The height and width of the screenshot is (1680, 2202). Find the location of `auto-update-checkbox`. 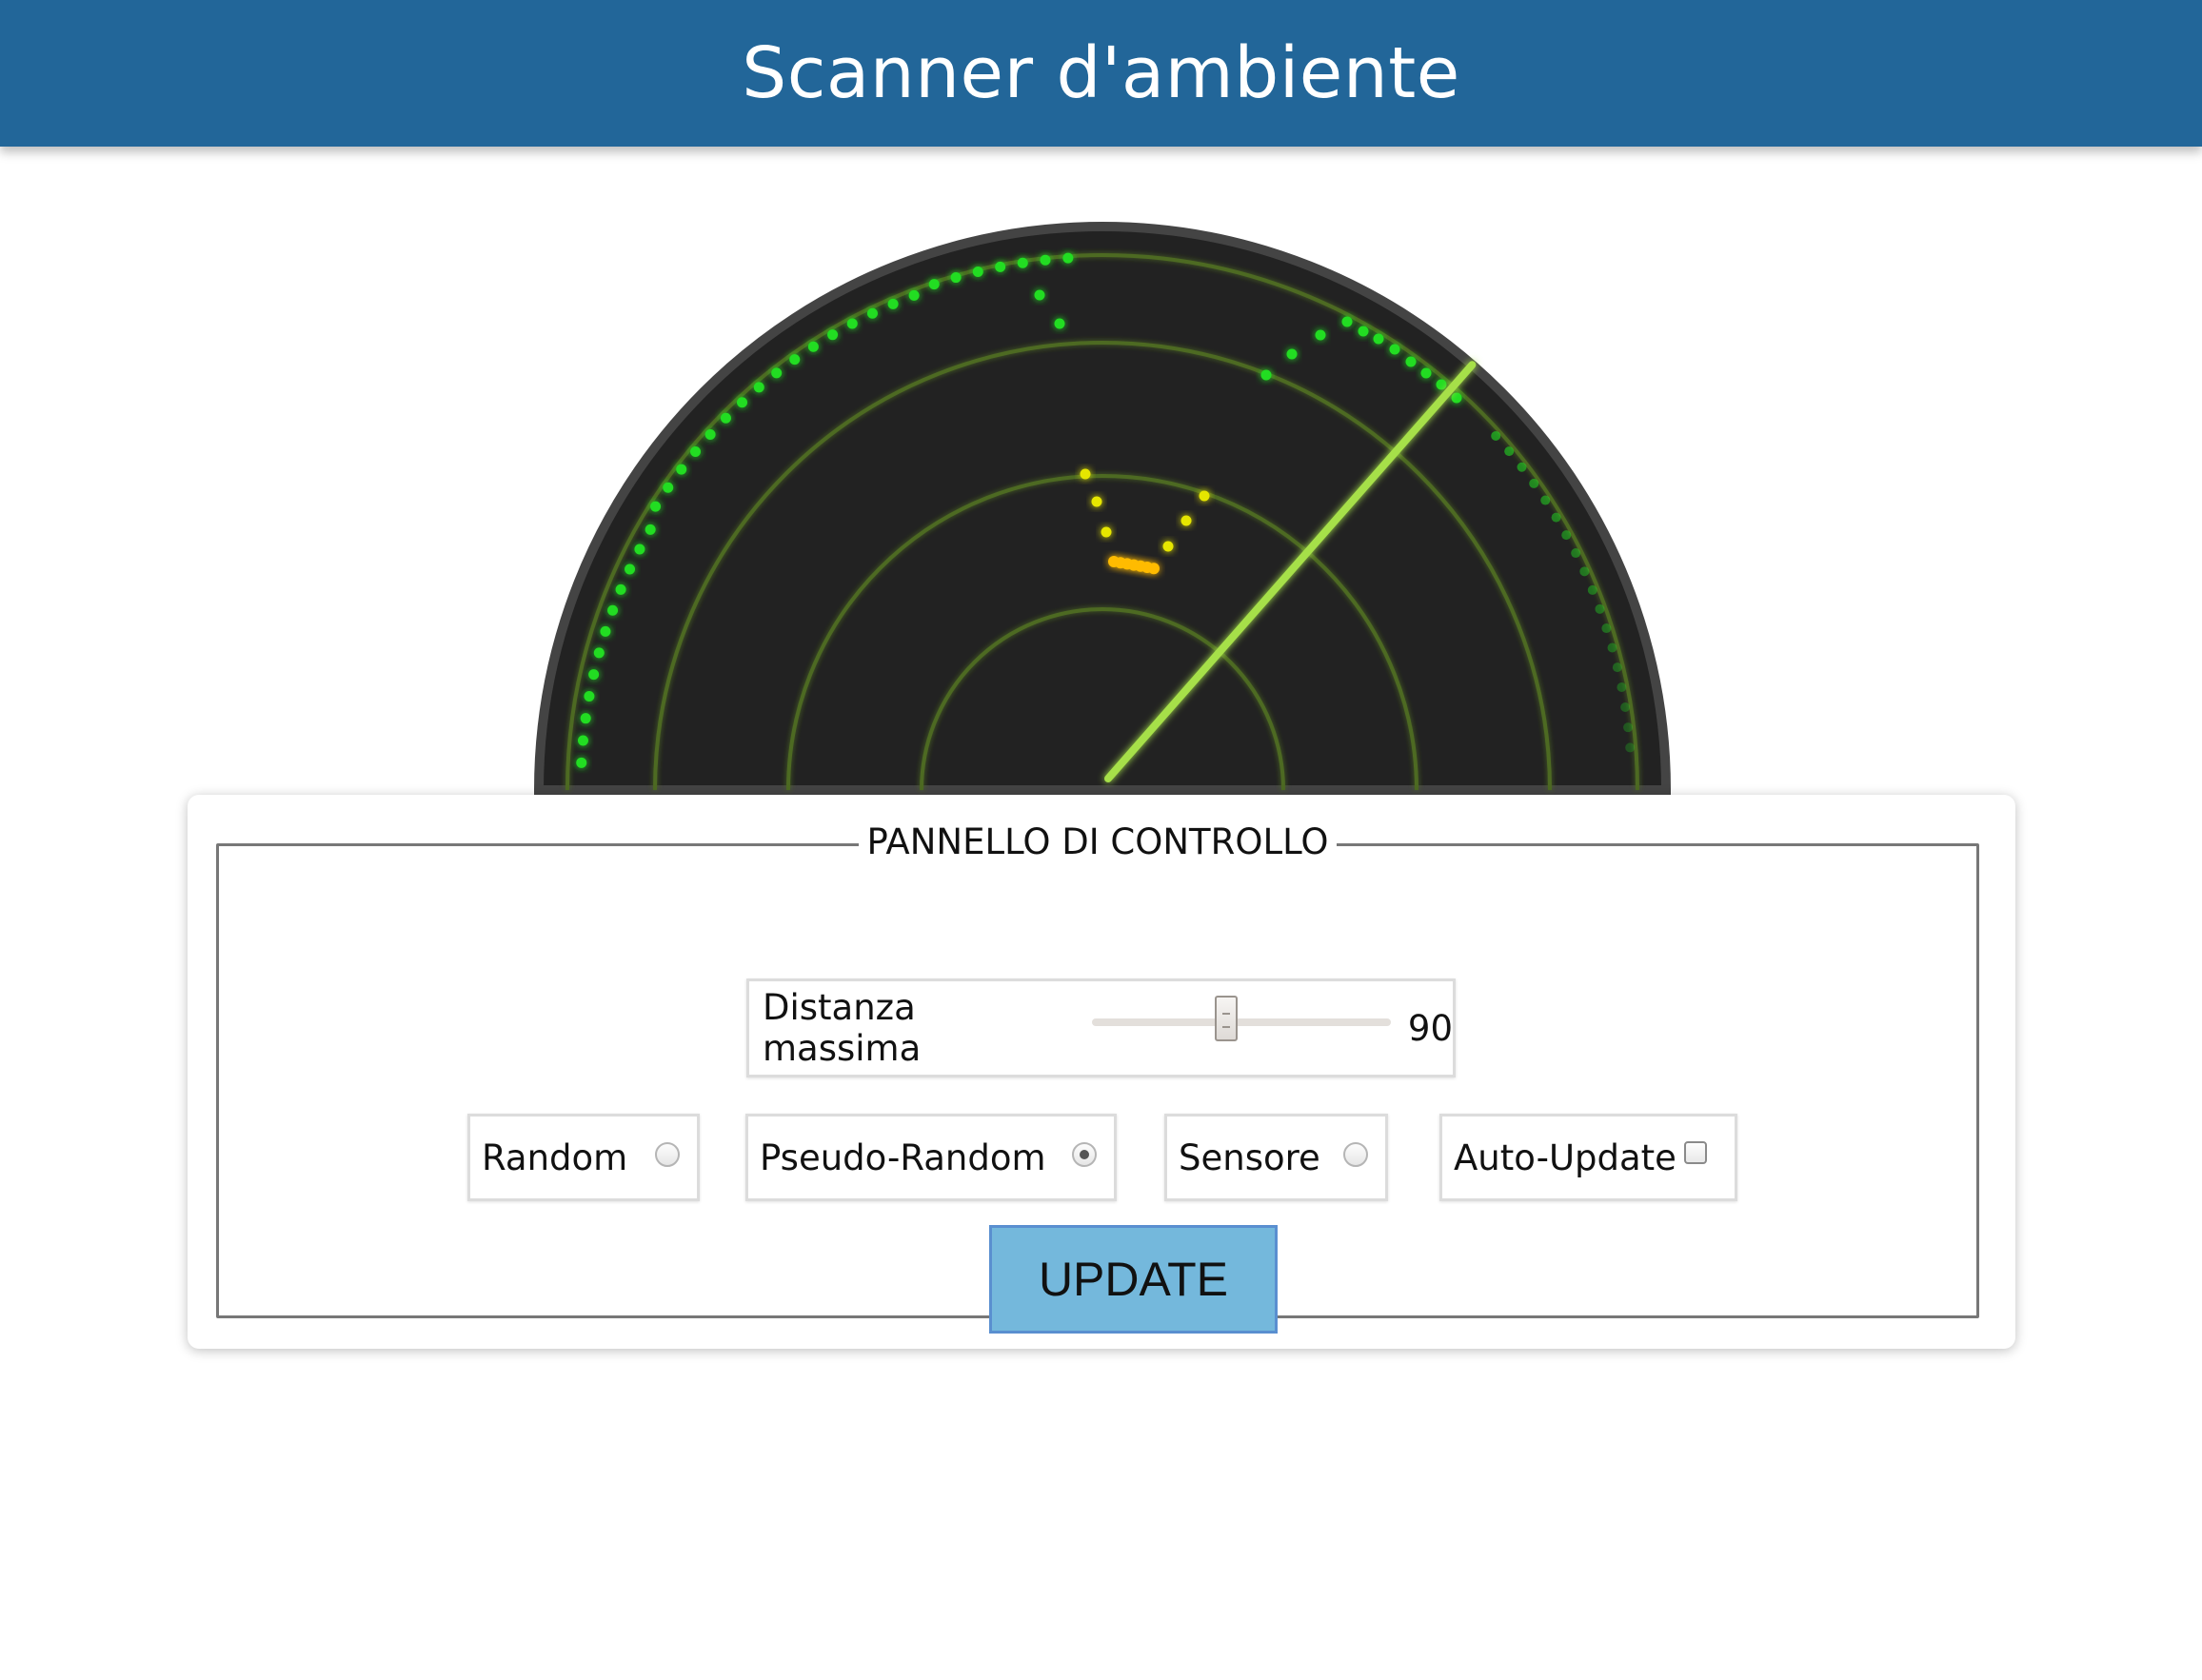

auto-update-checkbox is located at coordinates (1695, 1152).